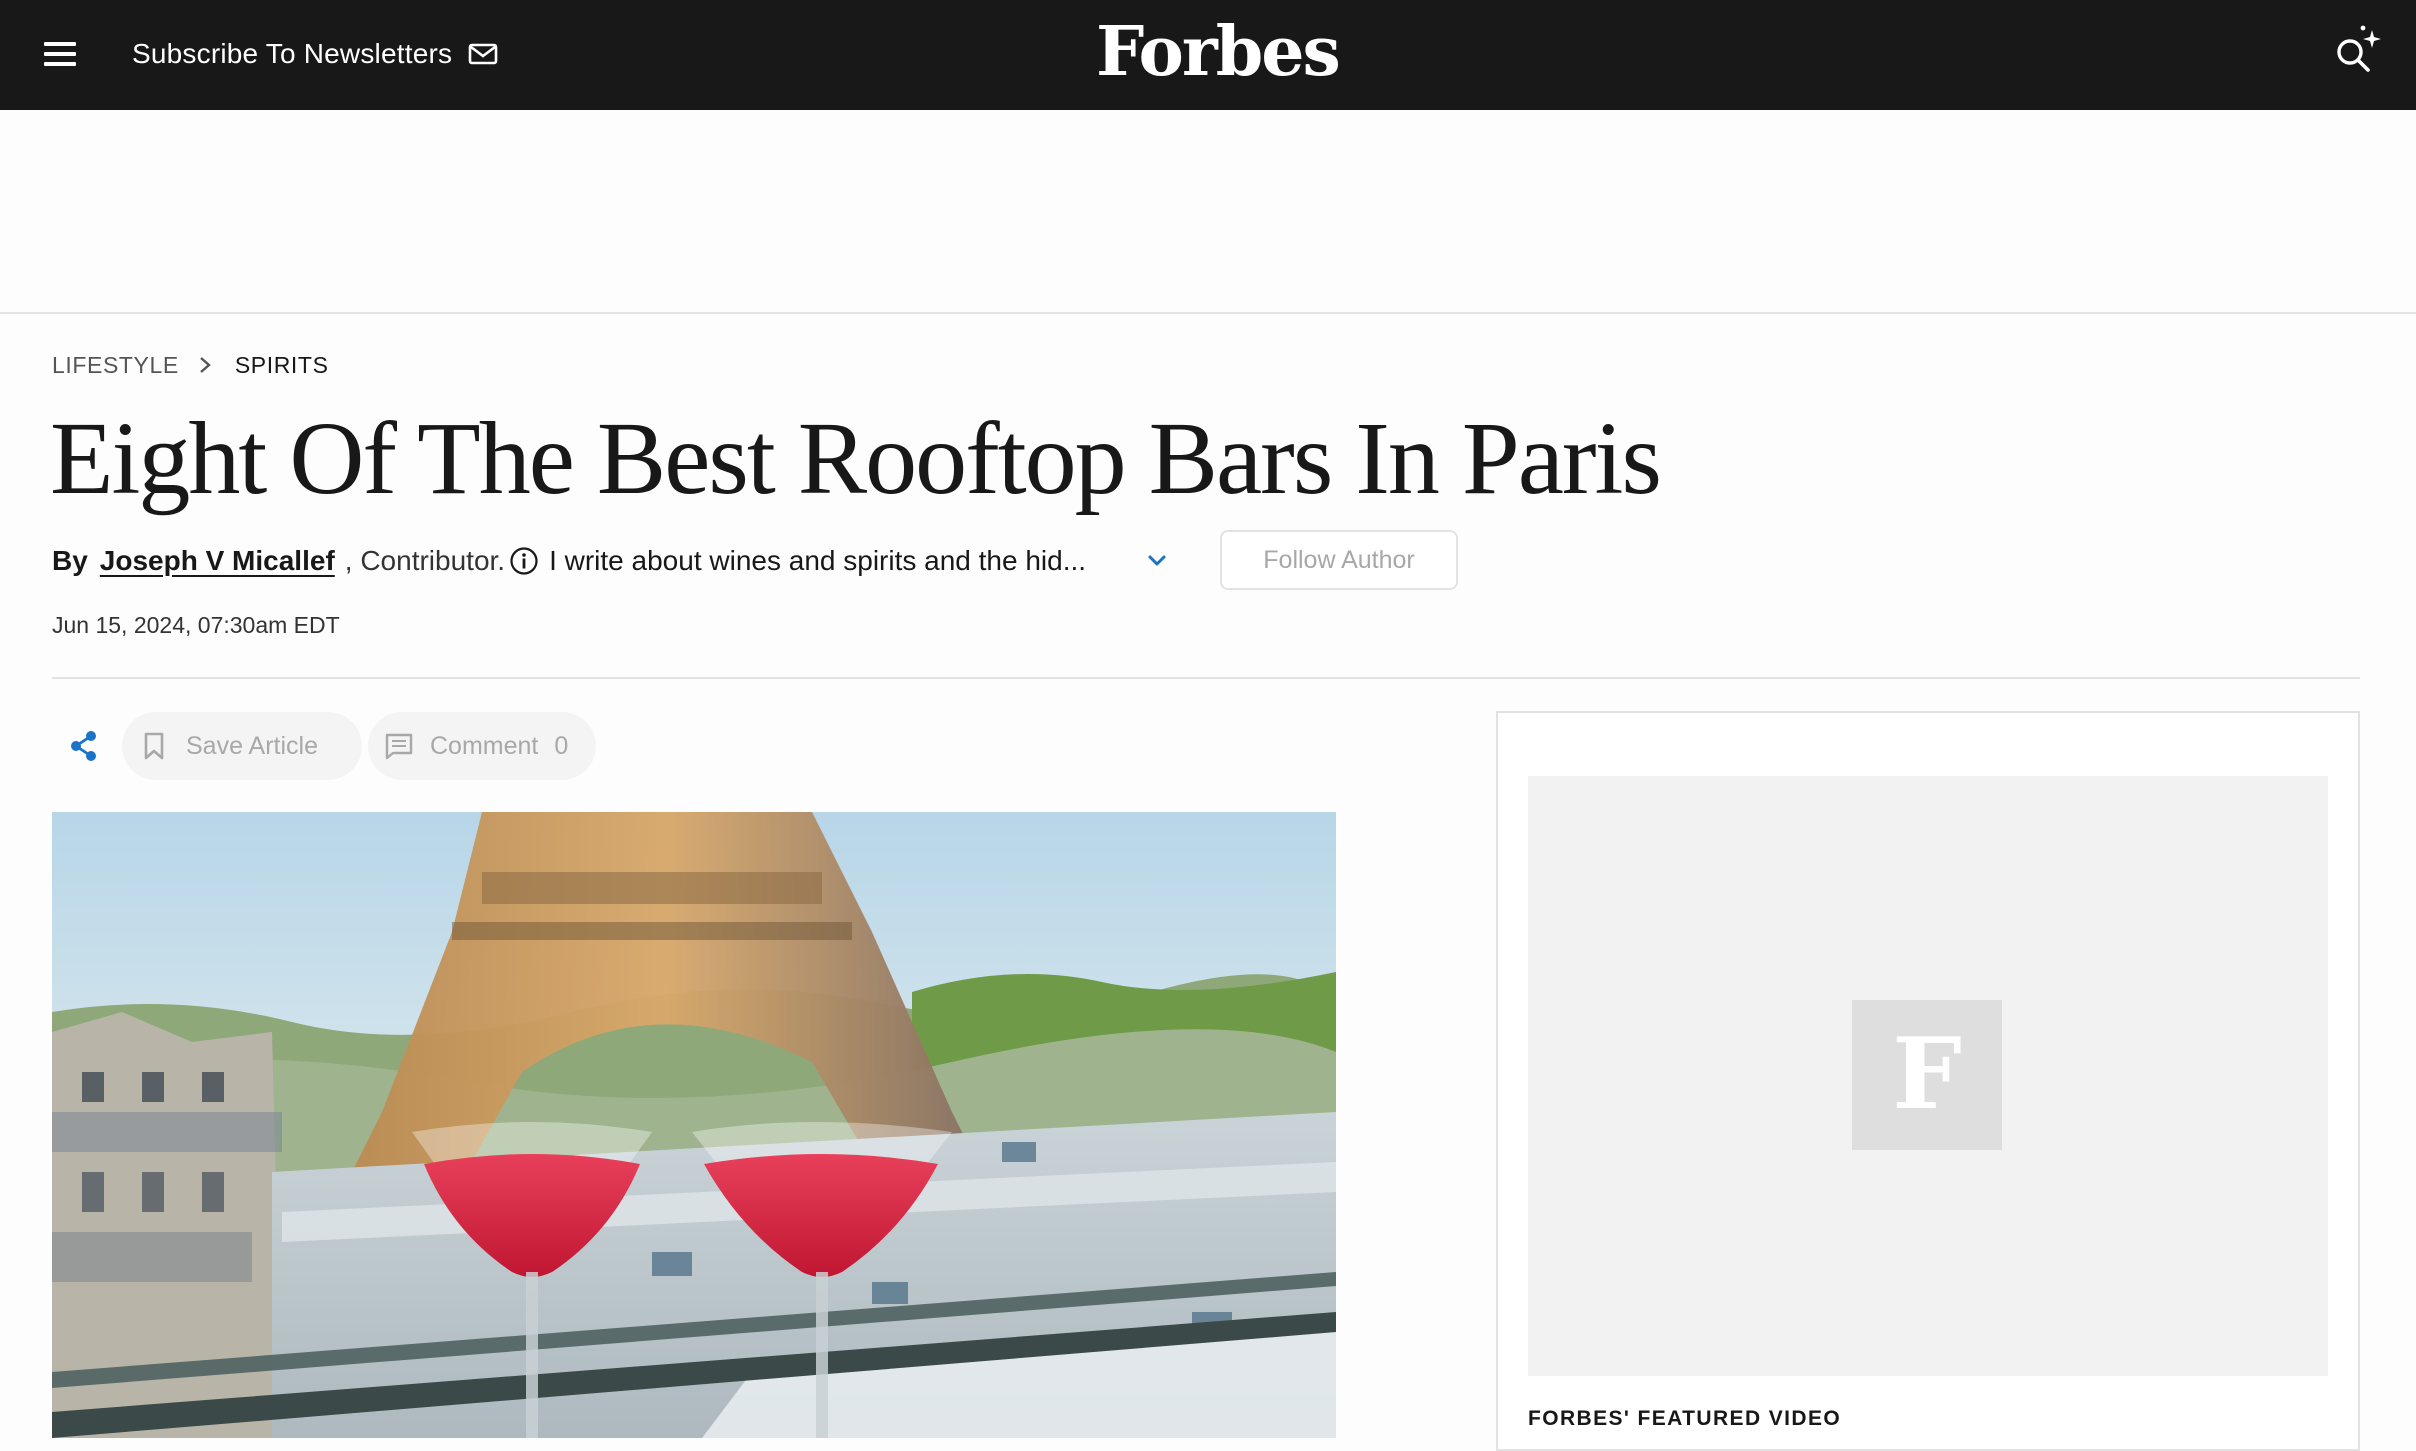 Image resolution: width=2416 pixels, height=1451 pixels. Describe the element at coordinates (115, 365) in the screenshot. I see `breadcrumb-lifestyle: LIFESTYLE` at that location.